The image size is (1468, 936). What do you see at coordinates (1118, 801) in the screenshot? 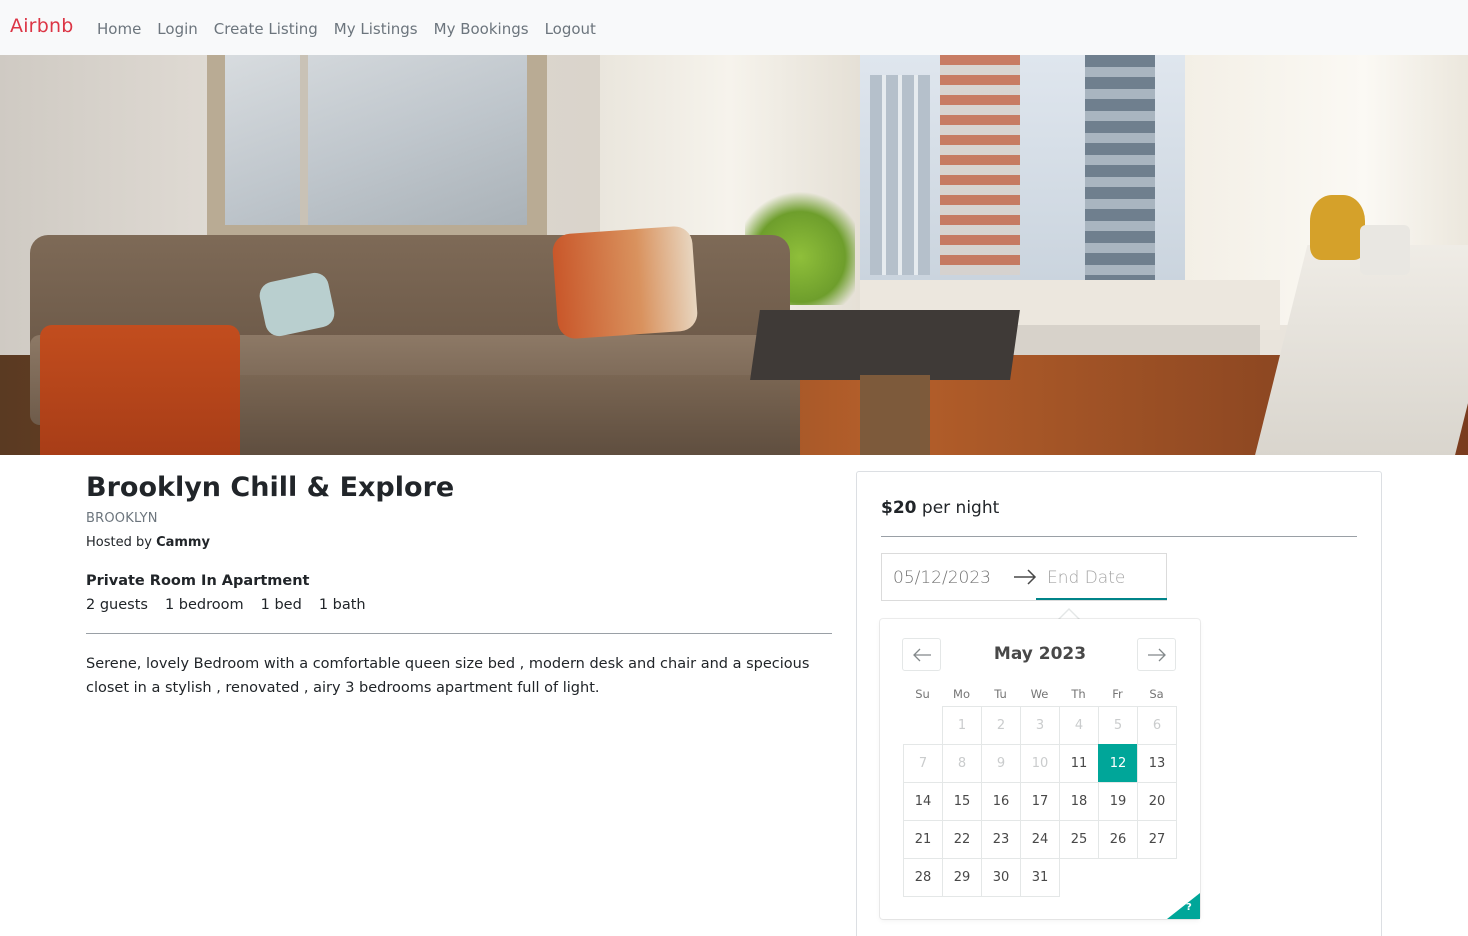
I see `calendar-day: 19` at bounding box center [1118, 801].